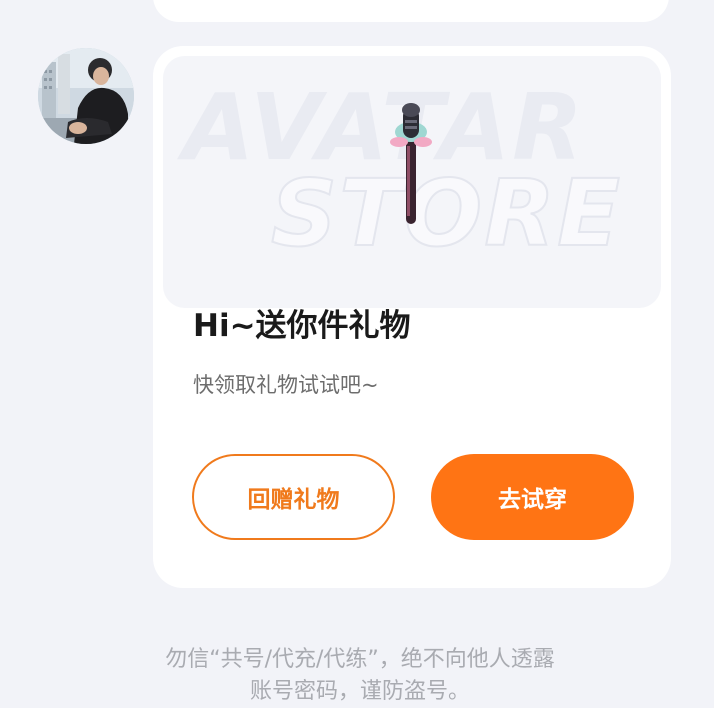 The image size is (714, 708). I want to click on try-on-button: 去试穿, so click(532, 497).